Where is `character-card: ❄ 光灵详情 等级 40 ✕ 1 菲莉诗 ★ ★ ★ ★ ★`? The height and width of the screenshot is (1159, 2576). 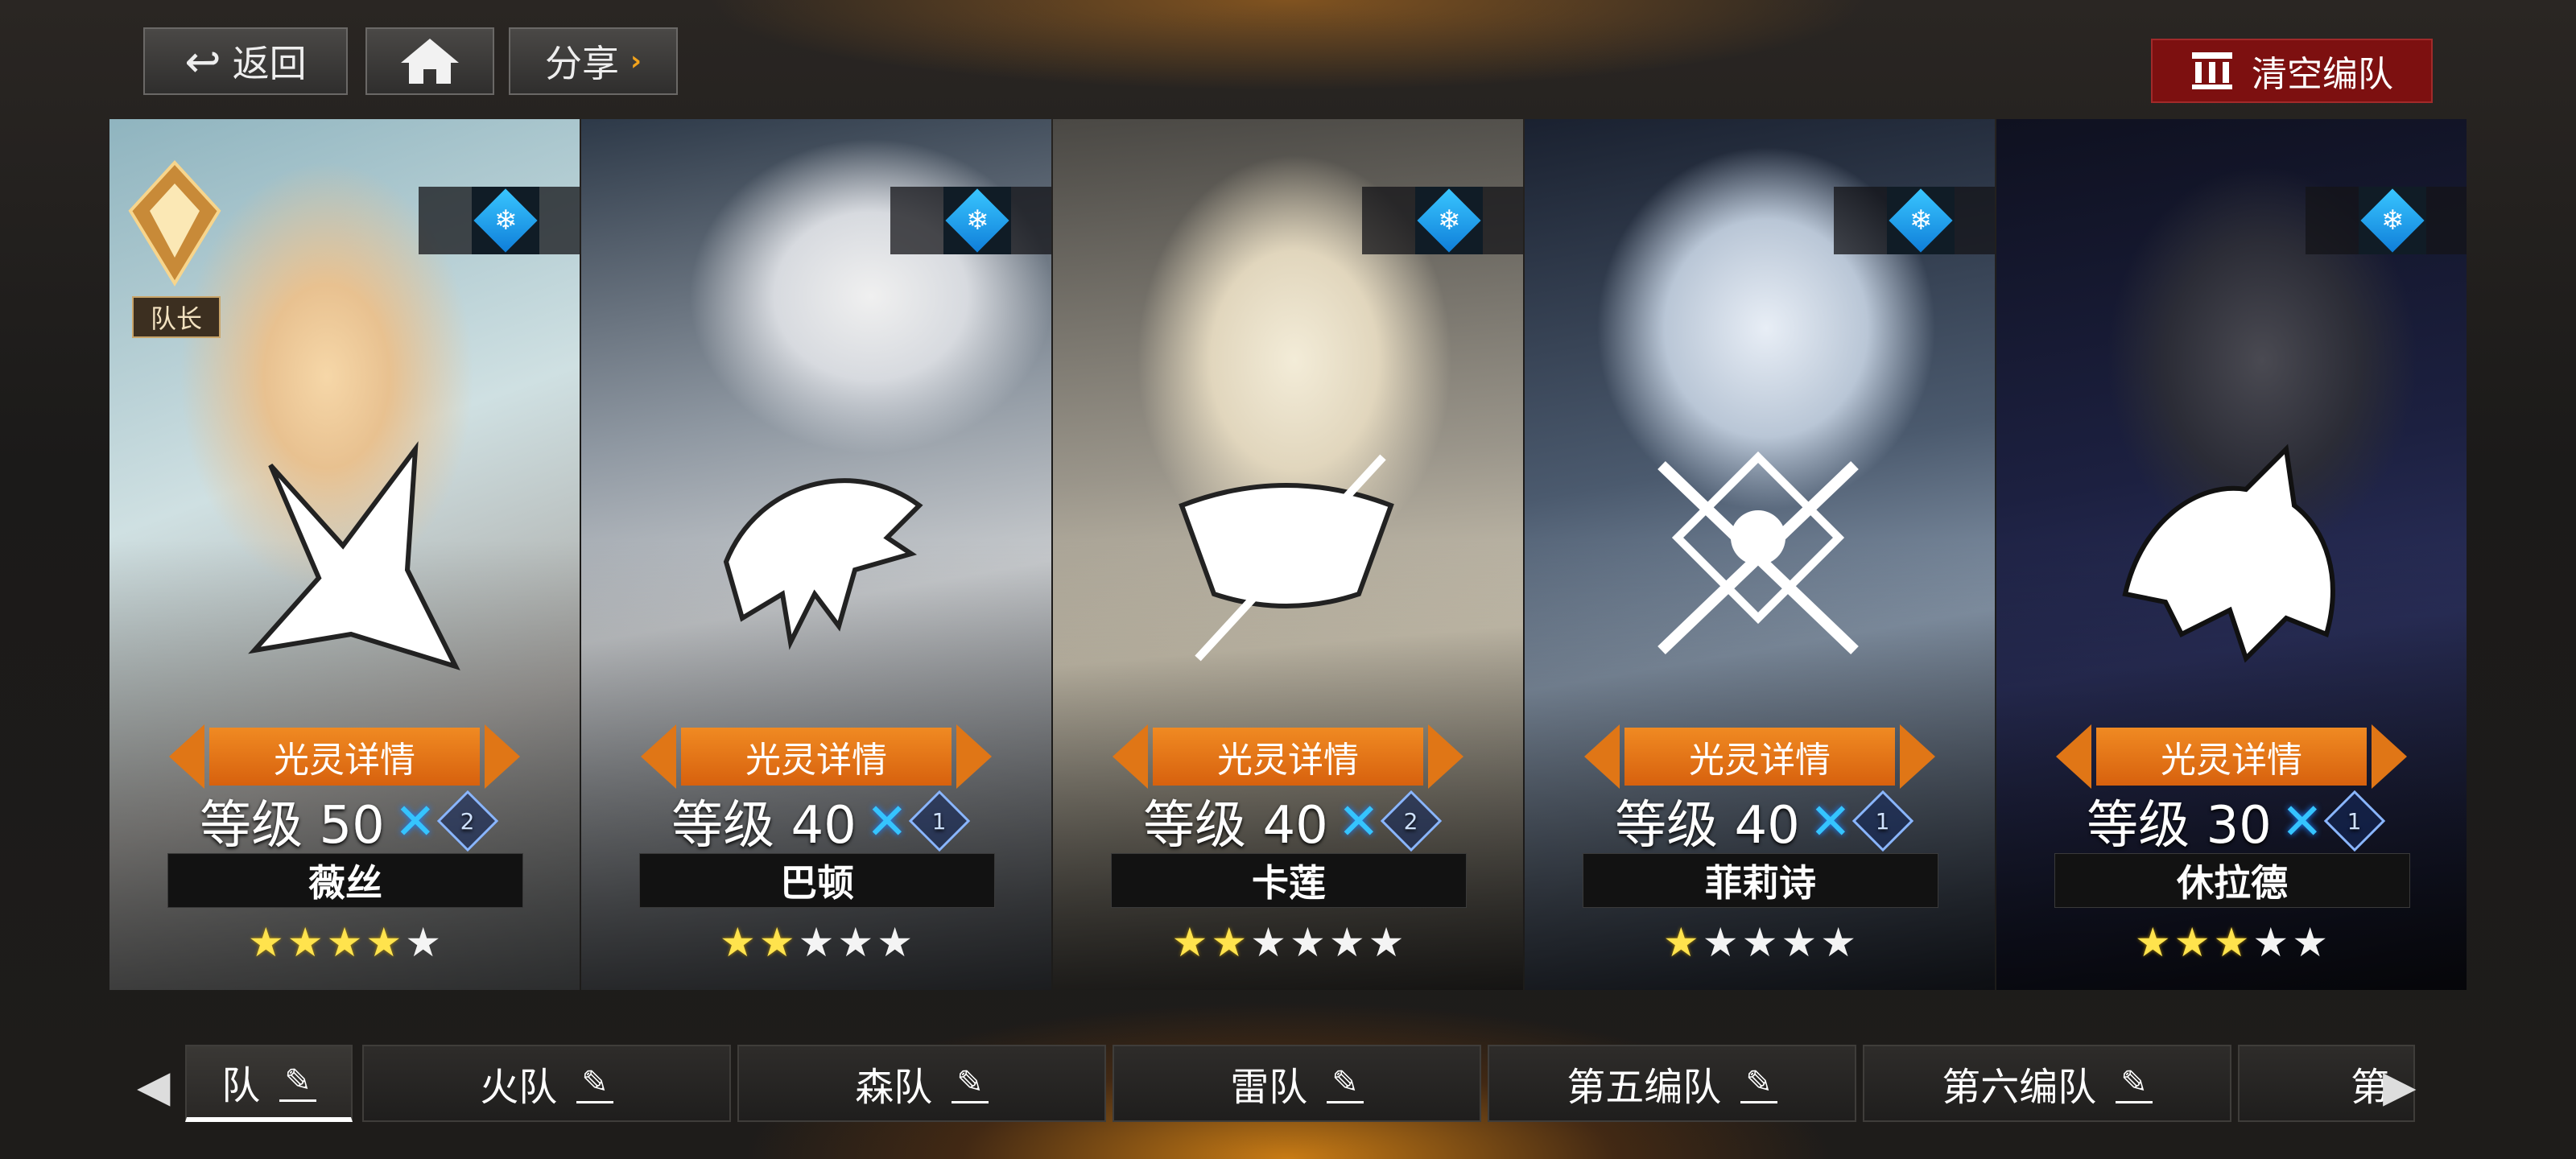 character-card: ❄ 光灵详情 等级 40 ✕ 1 菲莉诗 ★ ★ ★ ★ ★ is located at coordinates (1760, 554).